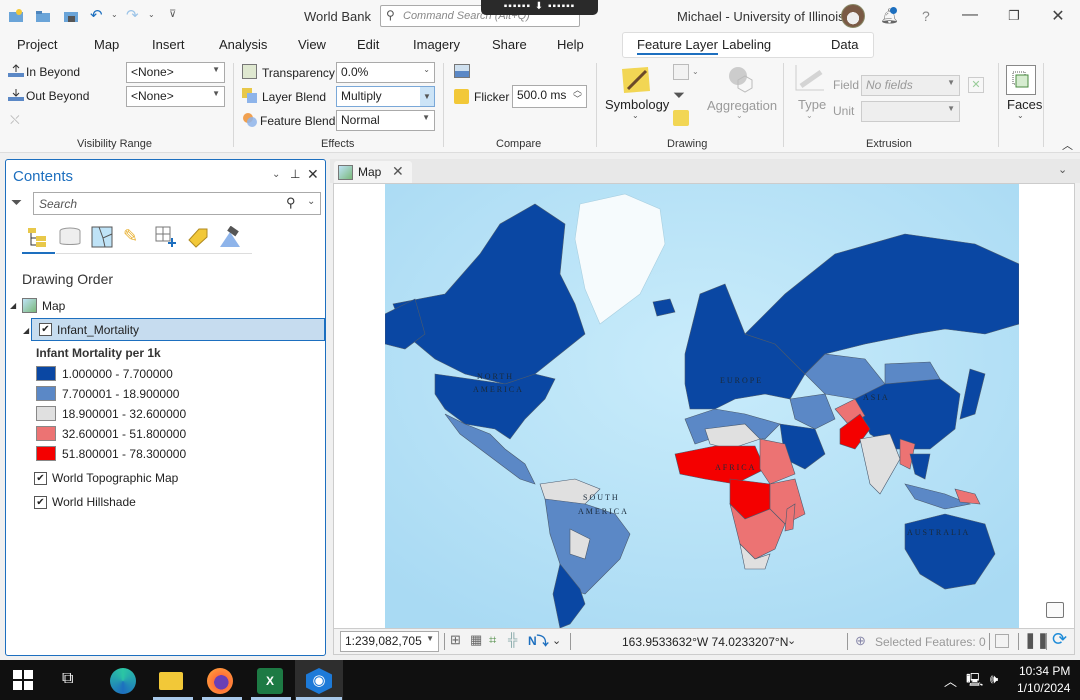  What do you see at coordinates (373, 173) in the screenshot?
I see `map-view-tab: Map ✕` at bounding box center [373, 173].